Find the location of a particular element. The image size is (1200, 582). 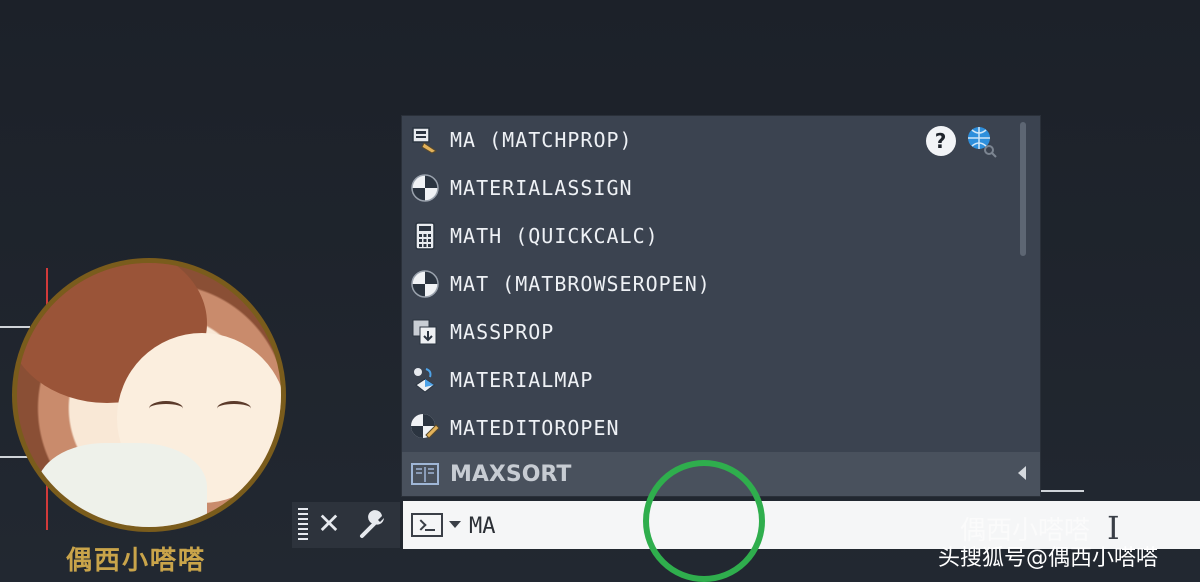

autocomplete-item: MATERIALMAP is located at coordinates (709, 380).